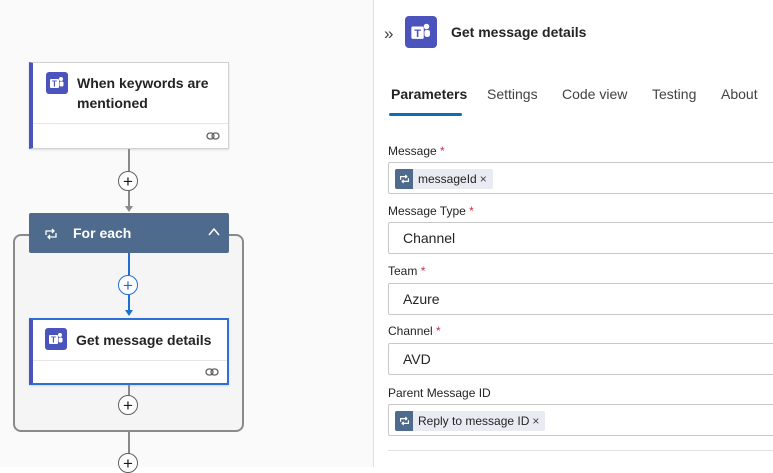 This screenshot has width=773, height=473. What do you see at coordinates (431, 211) in the screenshot?
I see `message-type-label: Message Type *` at bounding box center [431, 211].